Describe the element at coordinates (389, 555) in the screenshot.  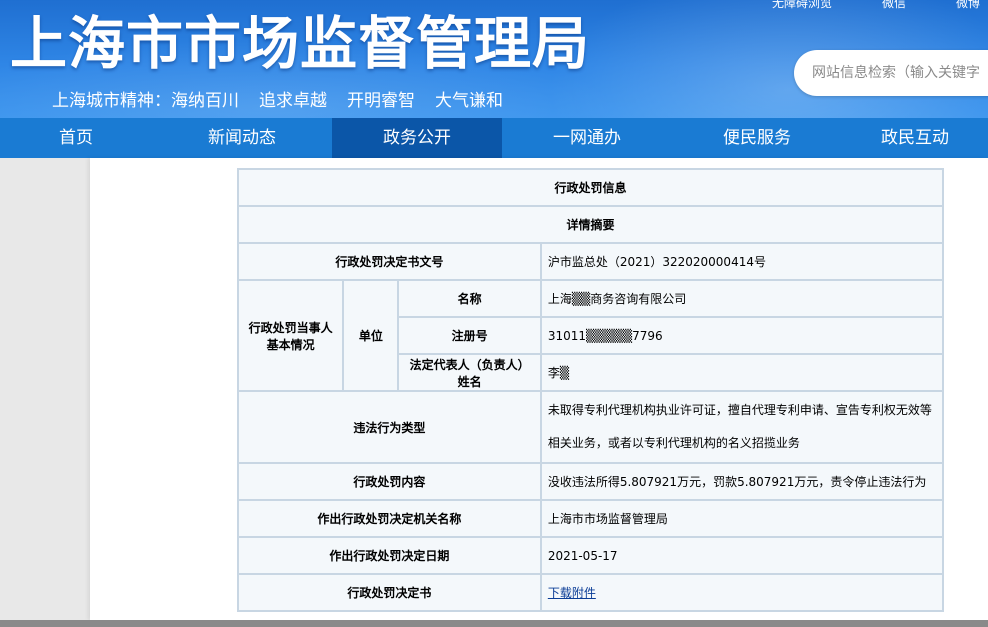
I see `decision-date-label: 作出行政处罚决定日期` at that location.